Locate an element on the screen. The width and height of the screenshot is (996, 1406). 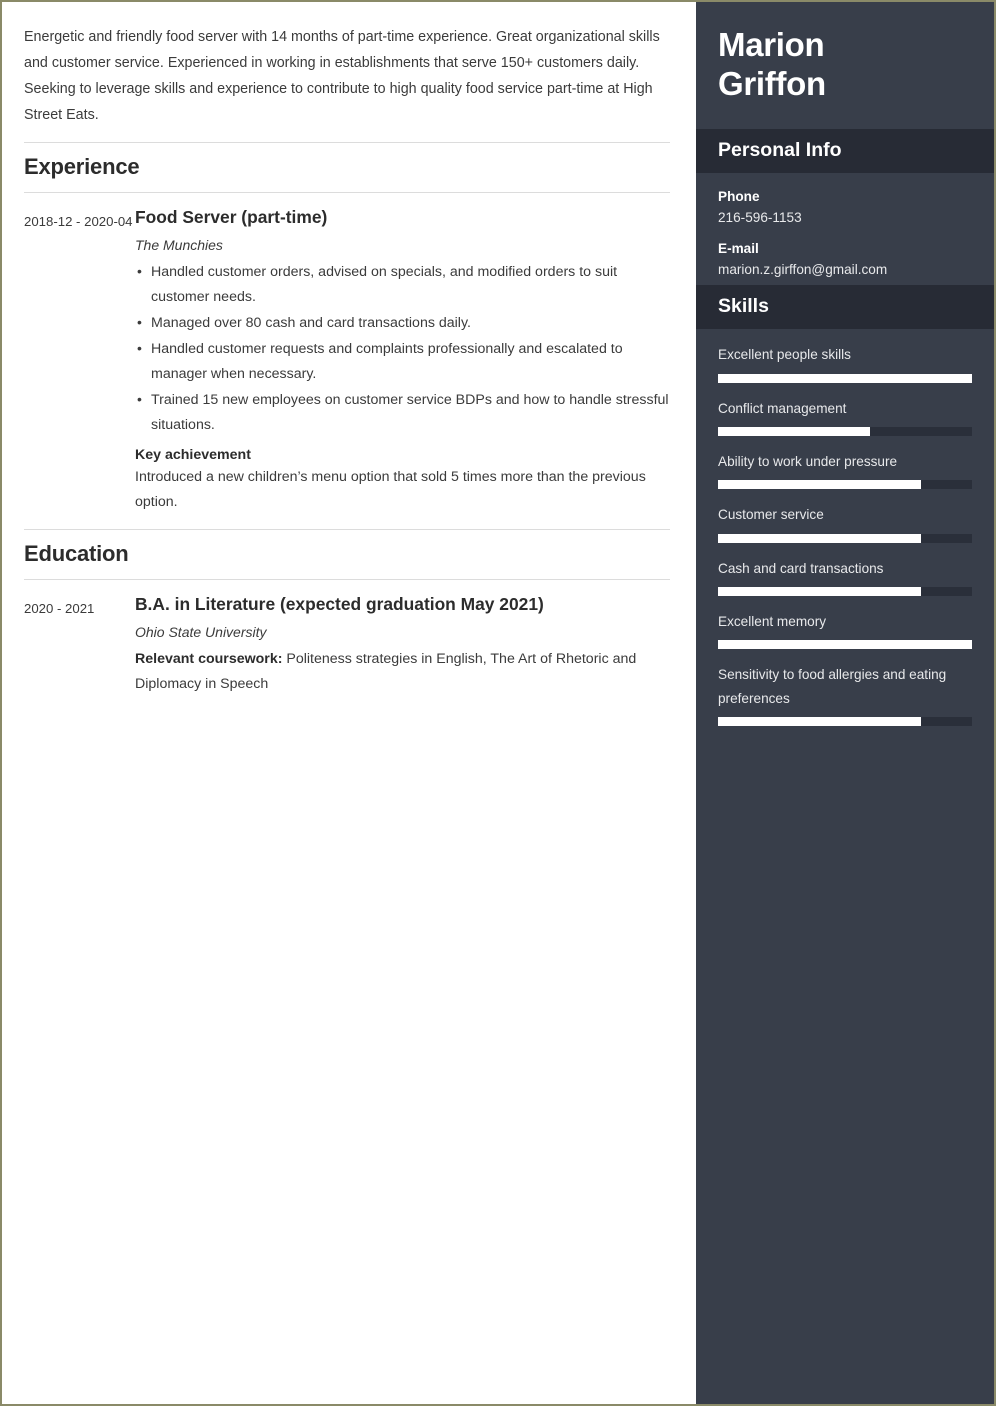
candidate-last-name: Griffon is located at coordinates (772, 83).